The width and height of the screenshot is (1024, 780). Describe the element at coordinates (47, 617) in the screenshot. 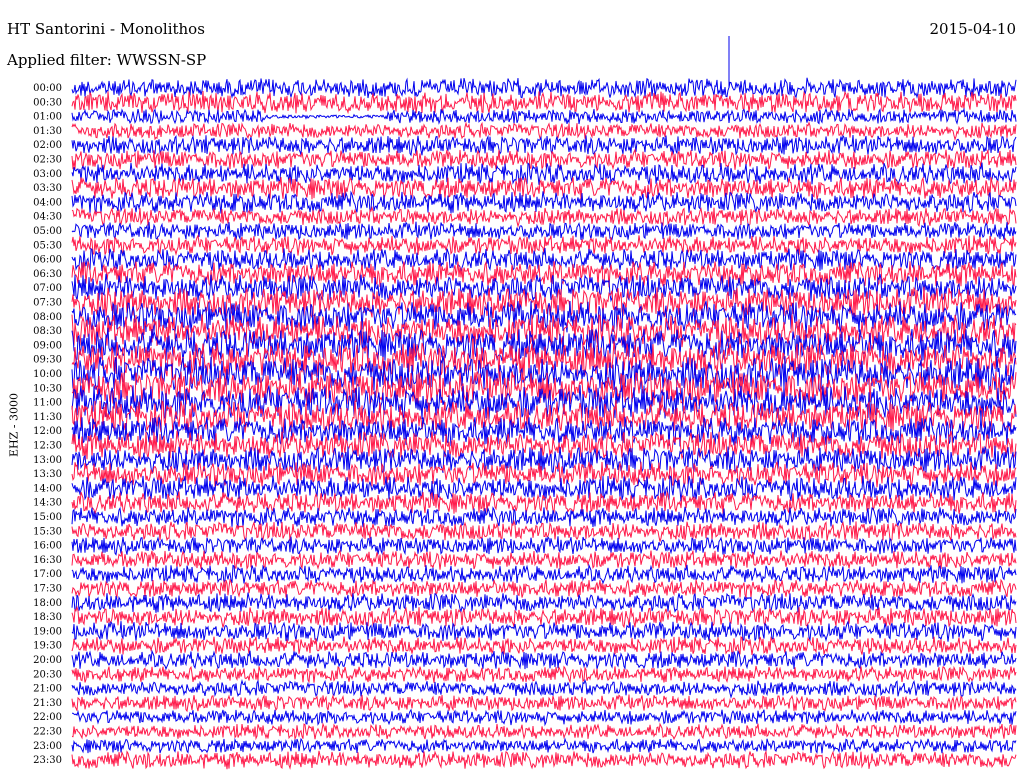

I see `time-label: 18:30` at that location.